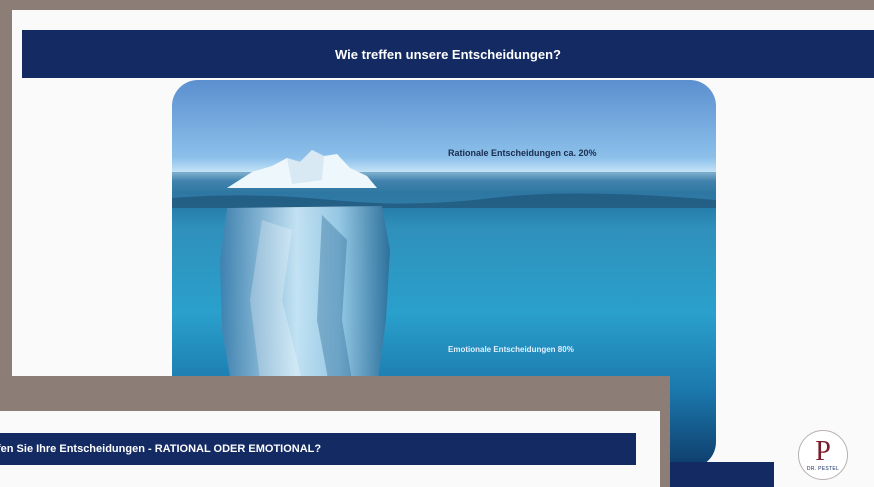 The width and height of the screenshot is (874, 487). What do you see at coordinates (522, 153) in the screenshot?
I see `rational-decisions-label: Rationale Entscheidungen ca. 20%` at bounding box center [522, 153].